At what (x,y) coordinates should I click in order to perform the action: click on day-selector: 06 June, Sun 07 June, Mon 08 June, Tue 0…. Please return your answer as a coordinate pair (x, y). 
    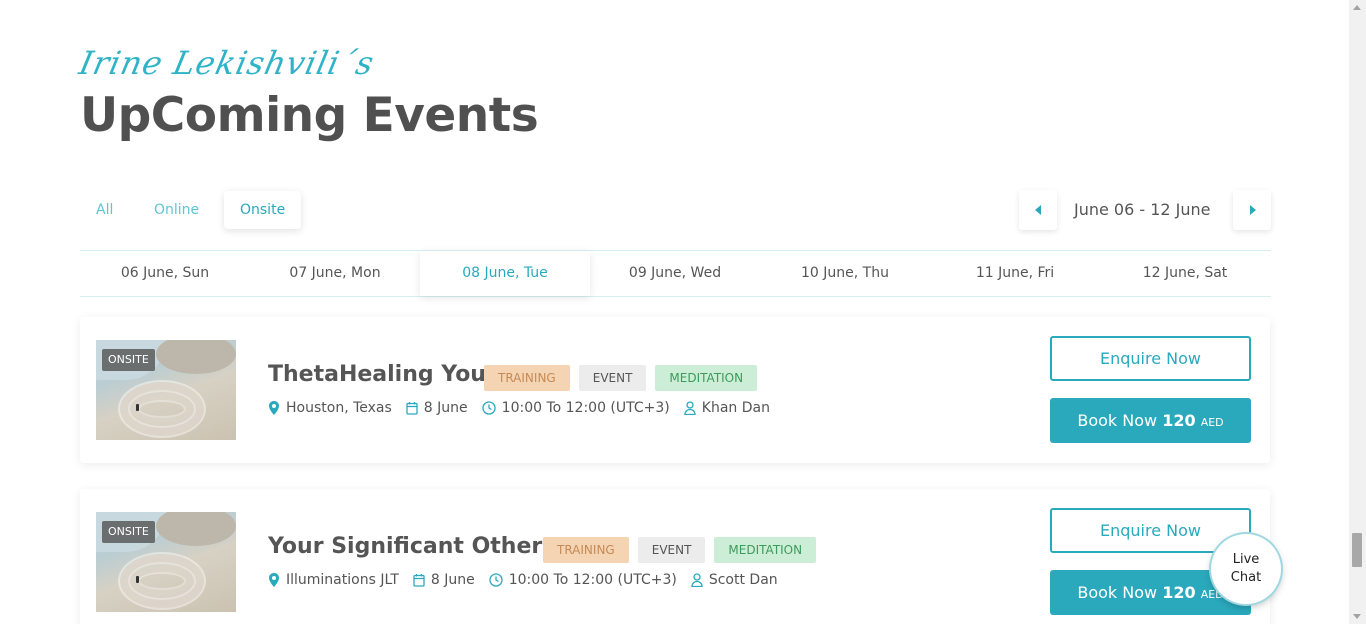
    Looking at the image, I should click on (675, 273).